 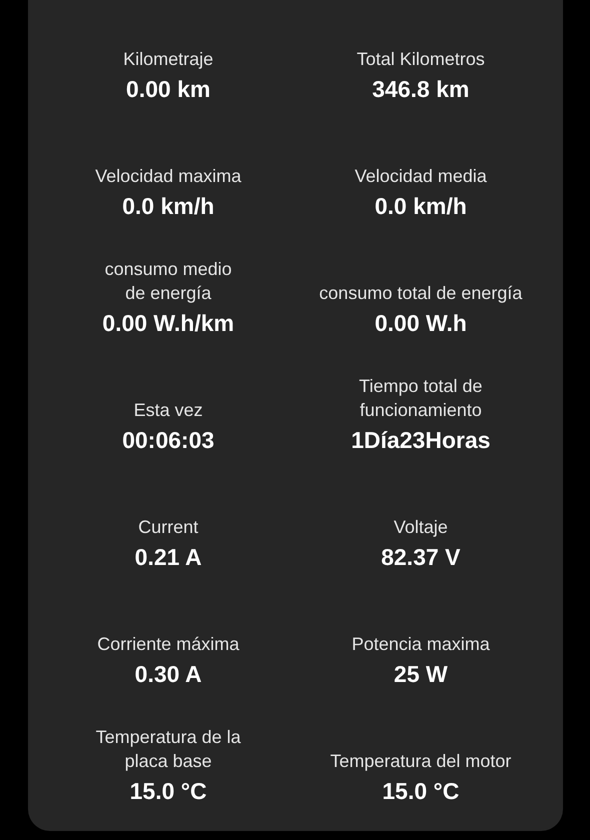 I want to click on stat-value: 82.37 V, so click(x=420, y=557).